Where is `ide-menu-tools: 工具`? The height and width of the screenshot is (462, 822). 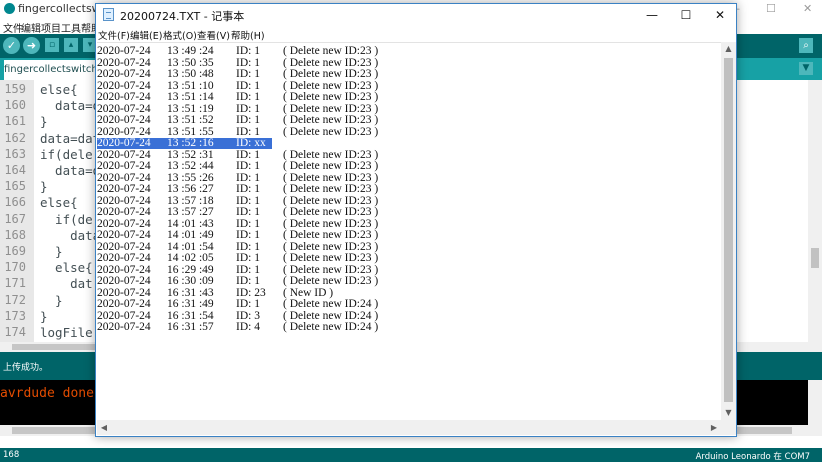
ide-menu-tools: 工具 is located at coordinates (71, 27).